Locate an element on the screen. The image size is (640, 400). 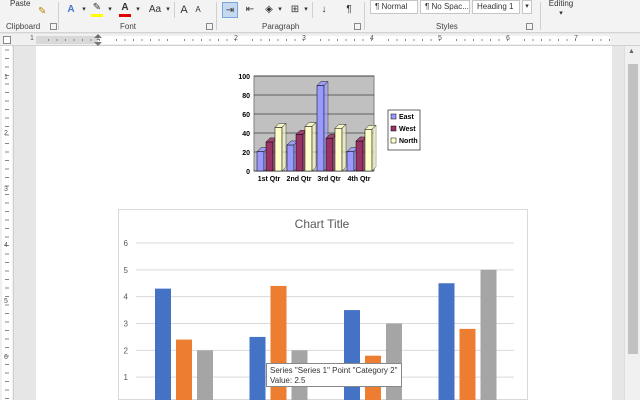
styles-group-label: Styles is located at coordinates (447, 26).